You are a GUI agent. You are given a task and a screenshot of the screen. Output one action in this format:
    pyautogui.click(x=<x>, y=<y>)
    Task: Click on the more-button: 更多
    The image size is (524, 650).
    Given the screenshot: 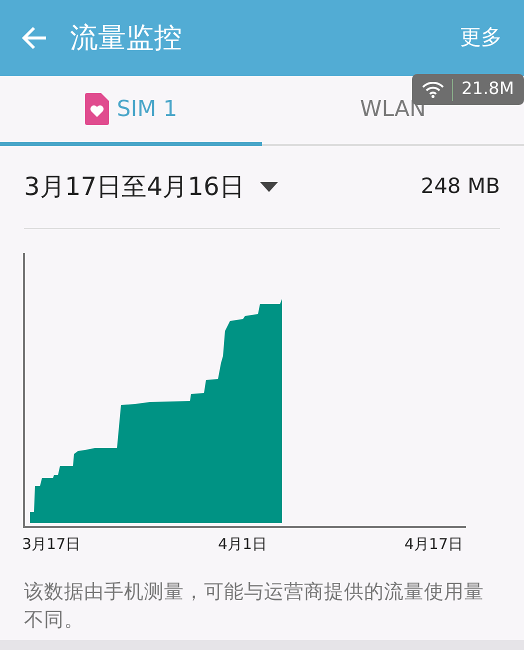 What is the action you would take?
    pyautogui.click(x=481, y=38)
    